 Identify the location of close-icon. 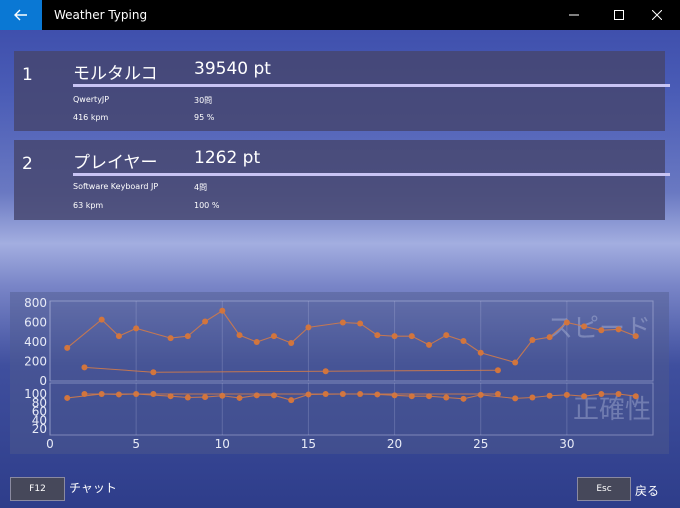
(657, 15).